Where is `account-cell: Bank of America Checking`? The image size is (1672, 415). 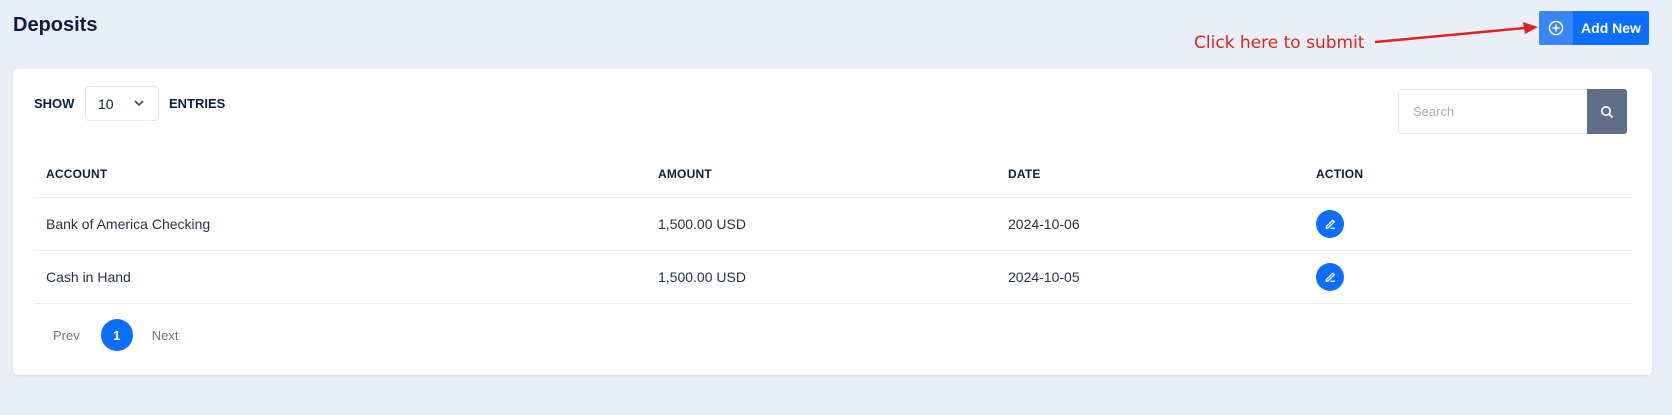 account-cell: Bank of America Checking is located at coordinates (340, 224).